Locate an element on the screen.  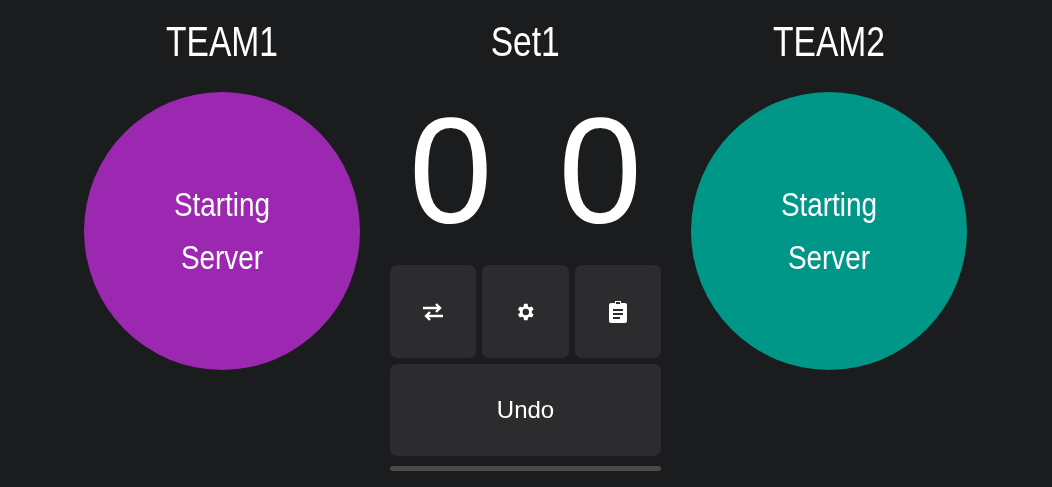
swap-arrows-icon is located at coordinates (433, 311).